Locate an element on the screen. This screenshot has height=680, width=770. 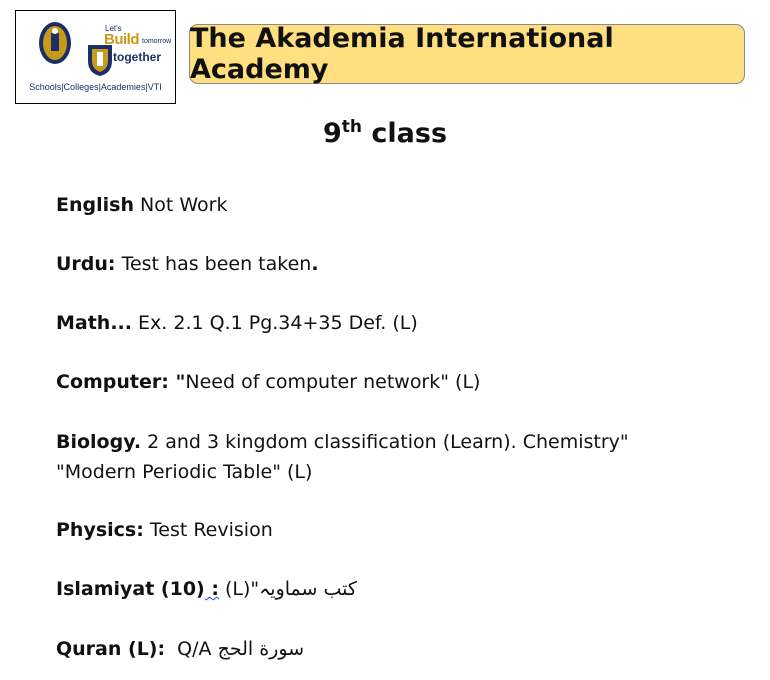
entry-computer: Computer: "Need of computer network" (L) is located at coordinates (381, 382).